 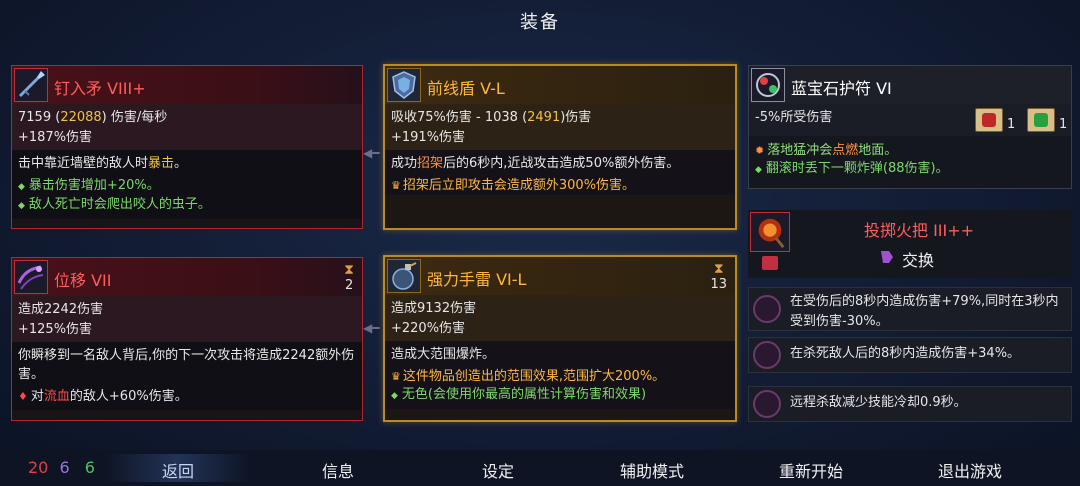 I want to click on torch-icon, so click(x=770, y=232).